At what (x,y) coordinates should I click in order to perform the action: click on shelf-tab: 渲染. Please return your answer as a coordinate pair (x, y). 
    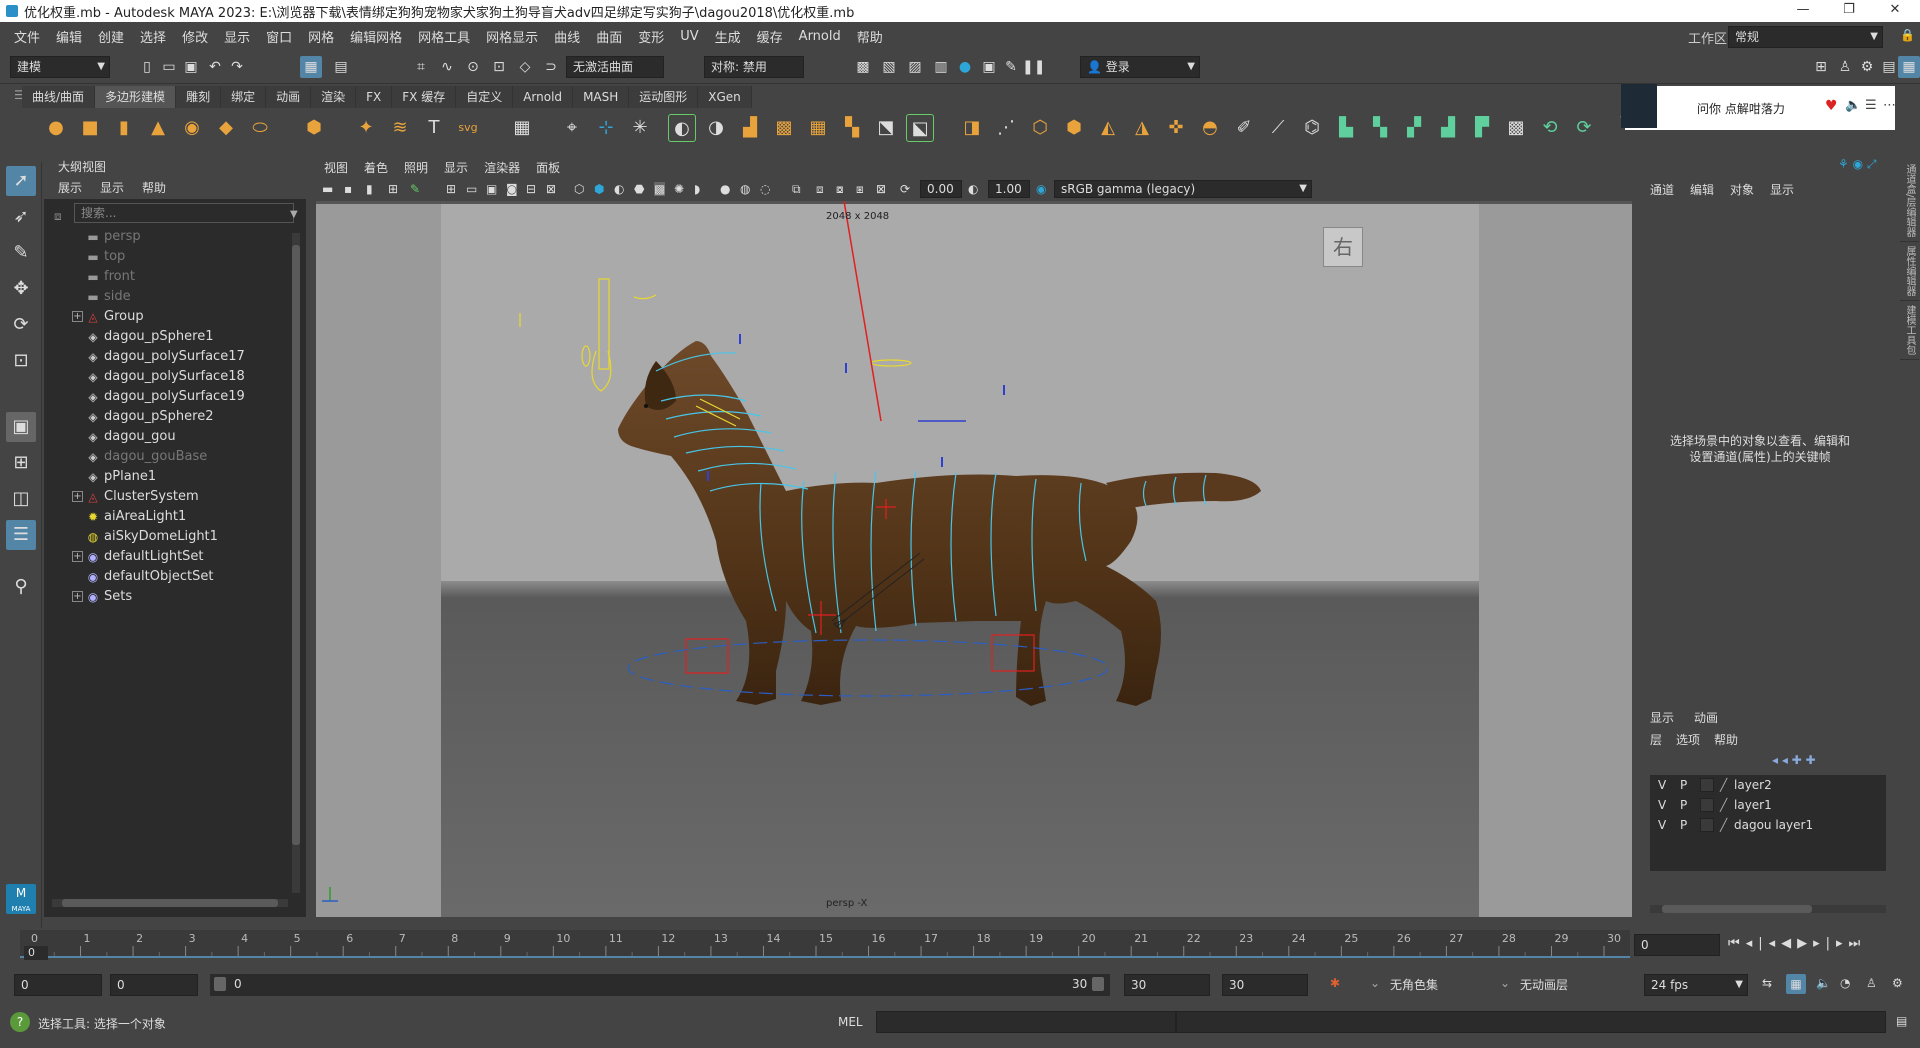
    Looking at the image, I should click on (334, 97).